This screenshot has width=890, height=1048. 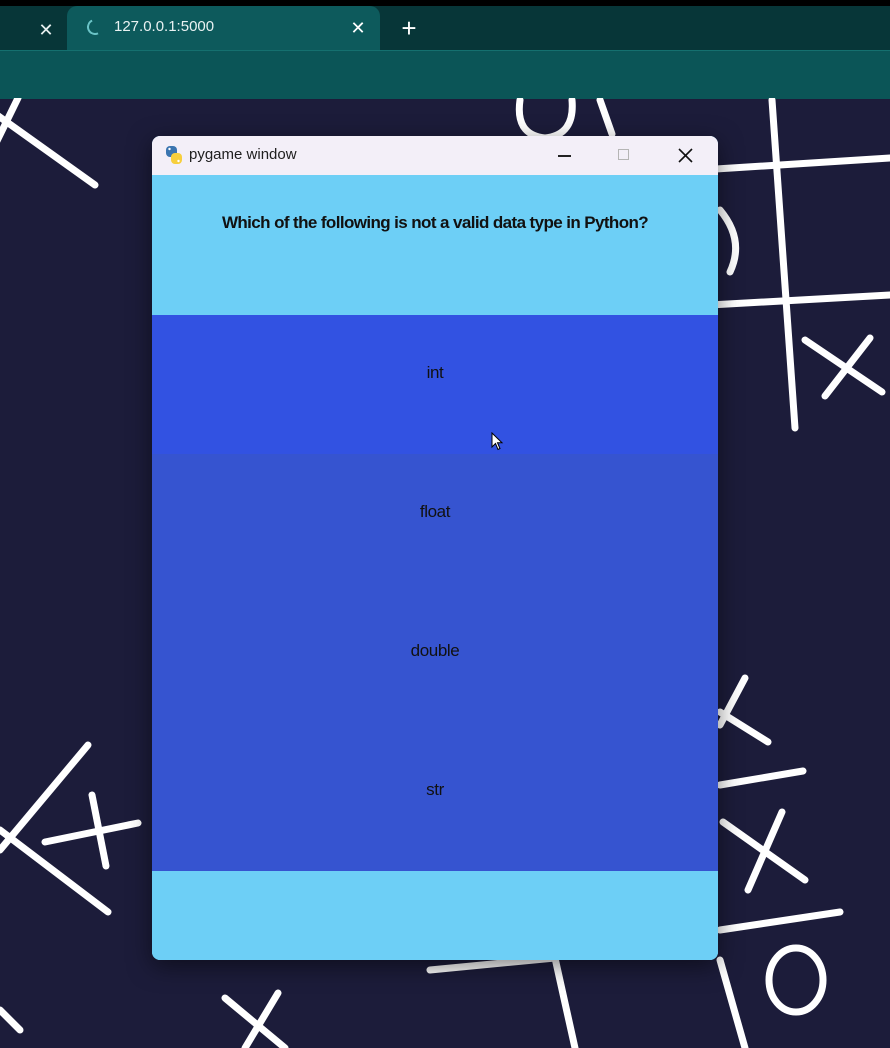 I want to click on answer-option-label: str, so click(x=435, y=789).